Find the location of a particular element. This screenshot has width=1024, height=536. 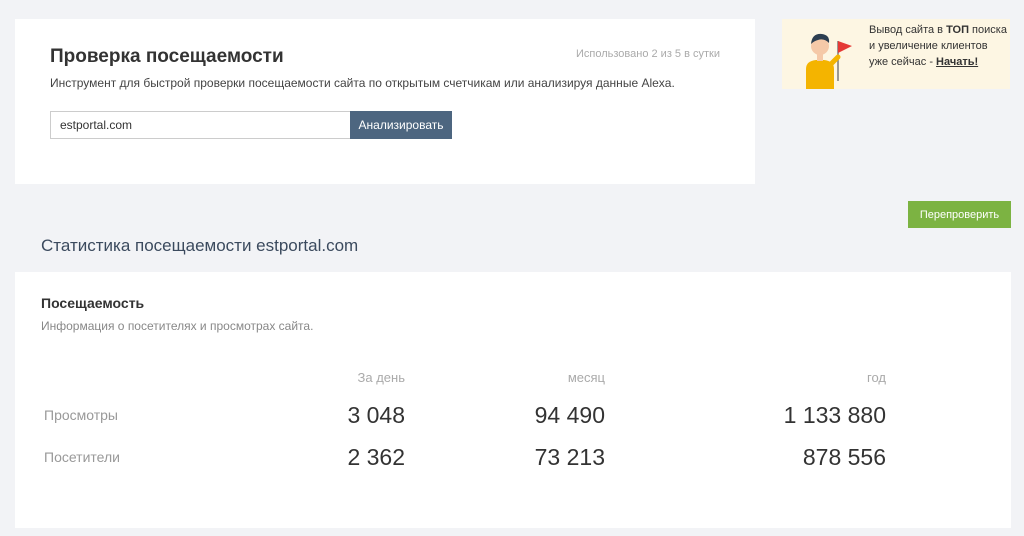

page-title: Проверка посещаемости is located at coordinates (167, 56).